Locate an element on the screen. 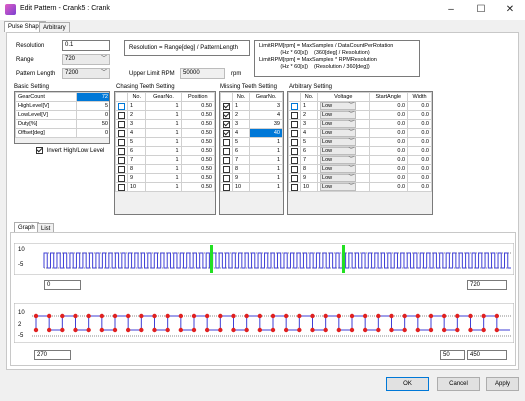  basic-value: 72 is located at coordinates (92, 97).